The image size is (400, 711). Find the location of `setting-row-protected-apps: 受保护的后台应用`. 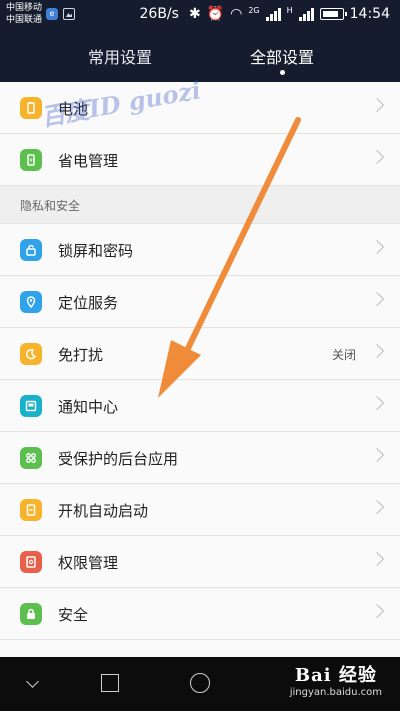

setting-row-protected-apps: 受保护的后台应用 is located at coordinates (200, 458).